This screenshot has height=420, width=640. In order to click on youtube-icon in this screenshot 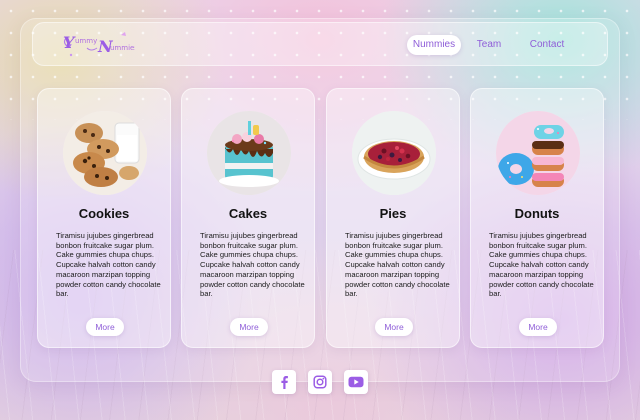, I will do `click(356, 382)`.